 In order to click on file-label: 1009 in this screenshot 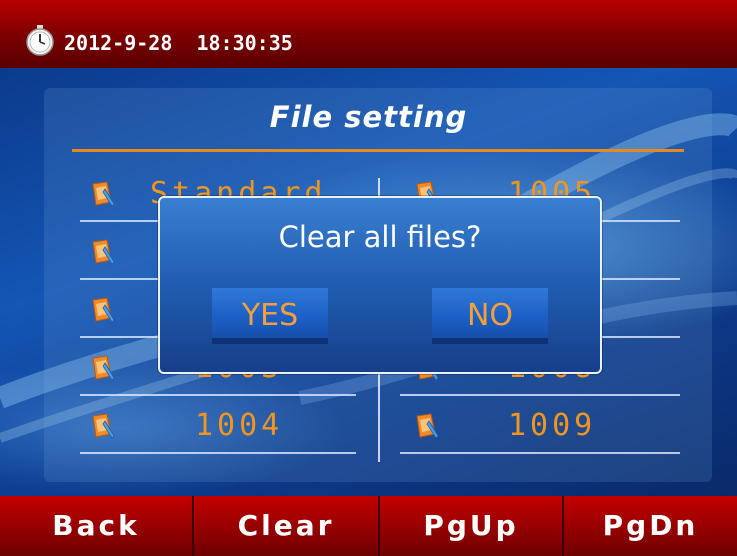, I will do `click(552, 425)`.